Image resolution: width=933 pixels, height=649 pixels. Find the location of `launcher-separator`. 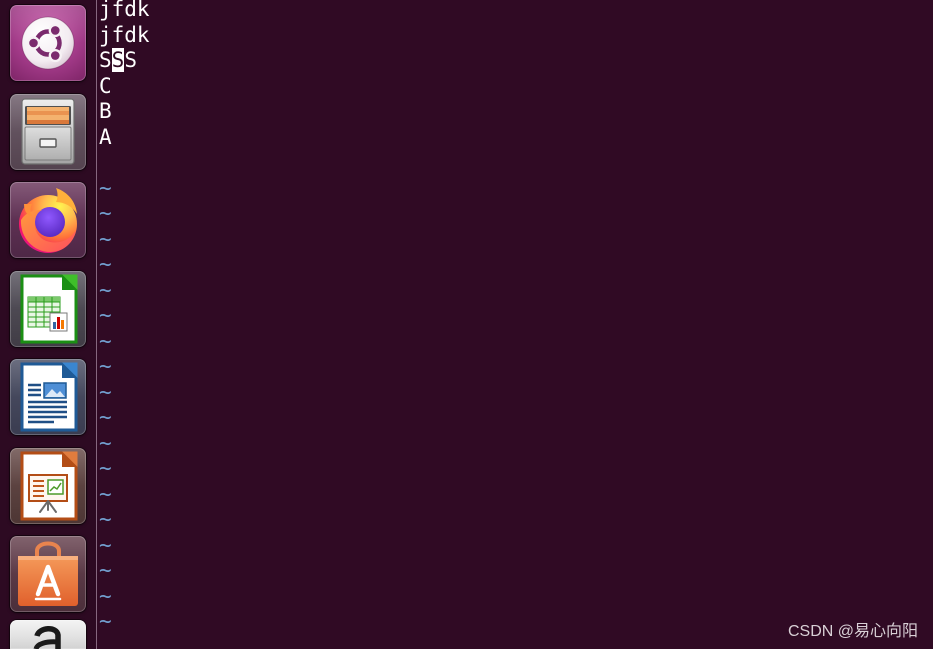

launcher-separator is located at coordinates (96, 324).